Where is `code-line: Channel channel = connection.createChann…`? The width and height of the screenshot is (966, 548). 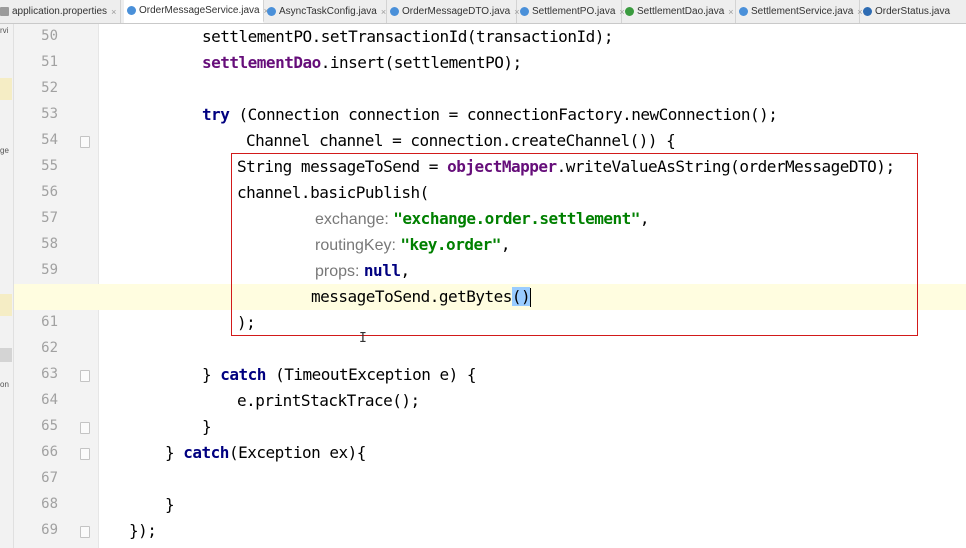
code-line: Channel channel = connection.createChann… is located at coordinates (461, 140).